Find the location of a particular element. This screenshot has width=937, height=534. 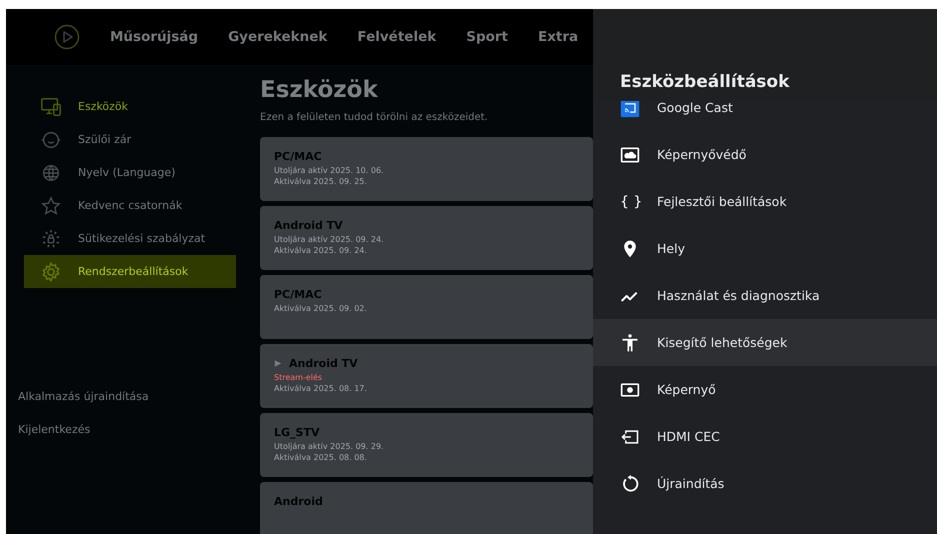

lock-icon is located at coordinates (51, 239).